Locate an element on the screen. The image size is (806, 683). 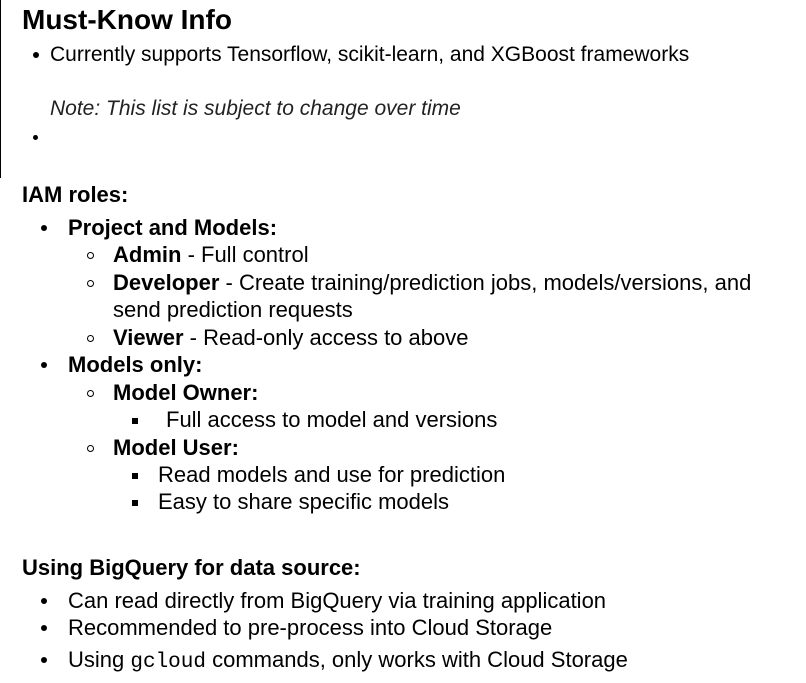
role-admin: Admin - Full control is located at coordinates (211, 254).